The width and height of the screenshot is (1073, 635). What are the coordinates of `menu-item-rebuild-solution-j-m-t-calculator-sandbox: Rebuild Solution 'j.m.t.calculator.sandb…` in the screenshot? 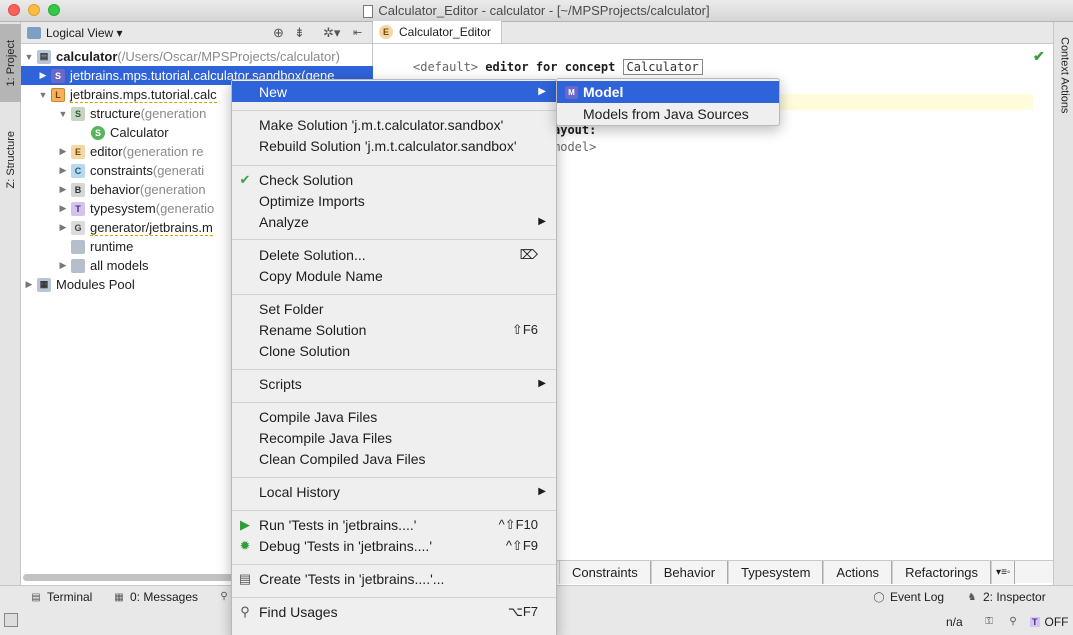 It's located at (394, 145).